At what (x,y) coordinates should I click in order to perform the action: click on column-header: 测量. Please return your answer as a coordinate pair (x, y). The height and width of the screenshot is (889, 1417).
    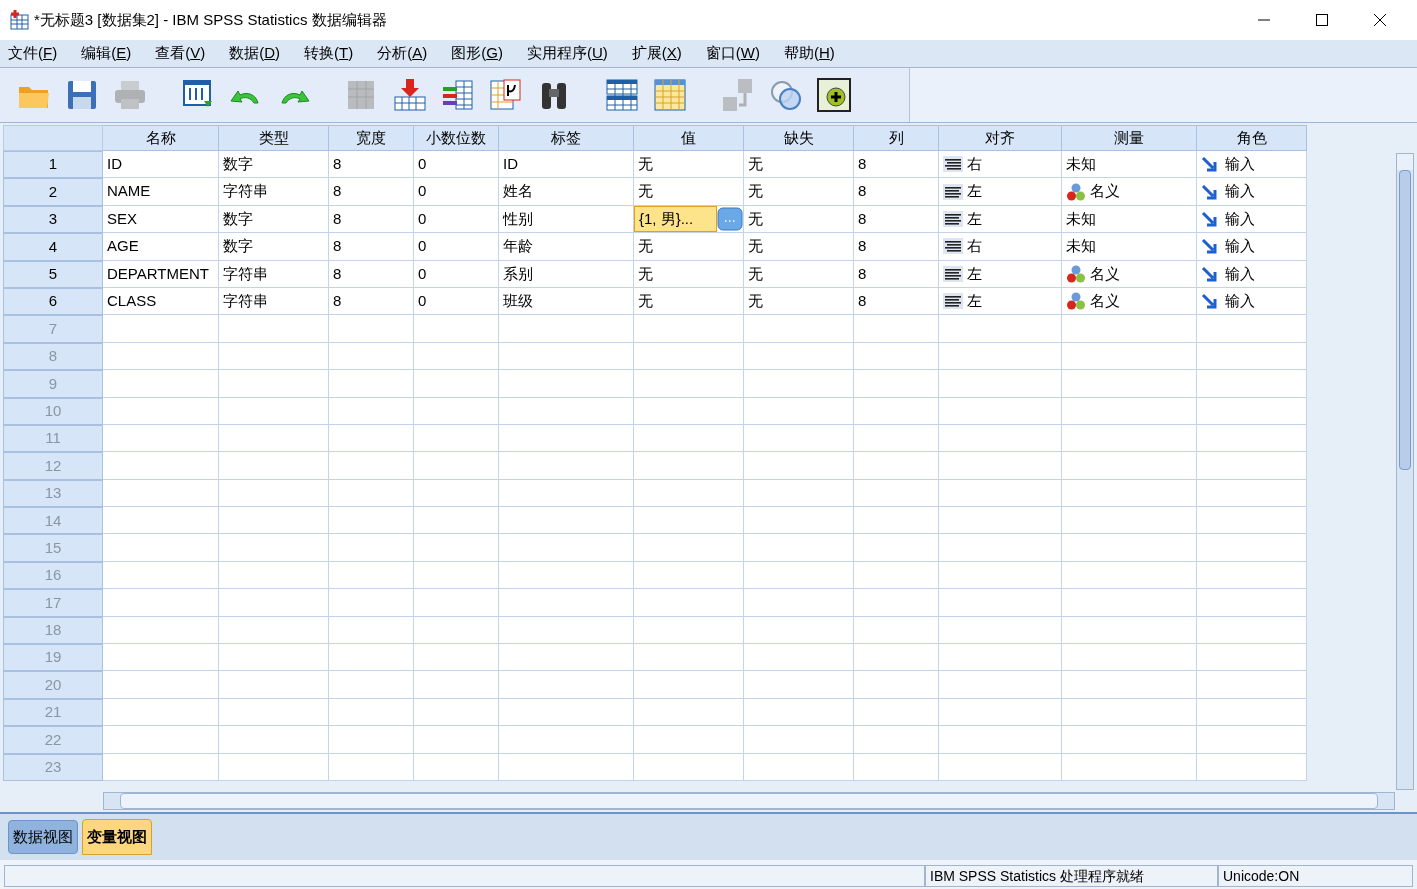
    Looking at the image, I should click on (1129, 138).